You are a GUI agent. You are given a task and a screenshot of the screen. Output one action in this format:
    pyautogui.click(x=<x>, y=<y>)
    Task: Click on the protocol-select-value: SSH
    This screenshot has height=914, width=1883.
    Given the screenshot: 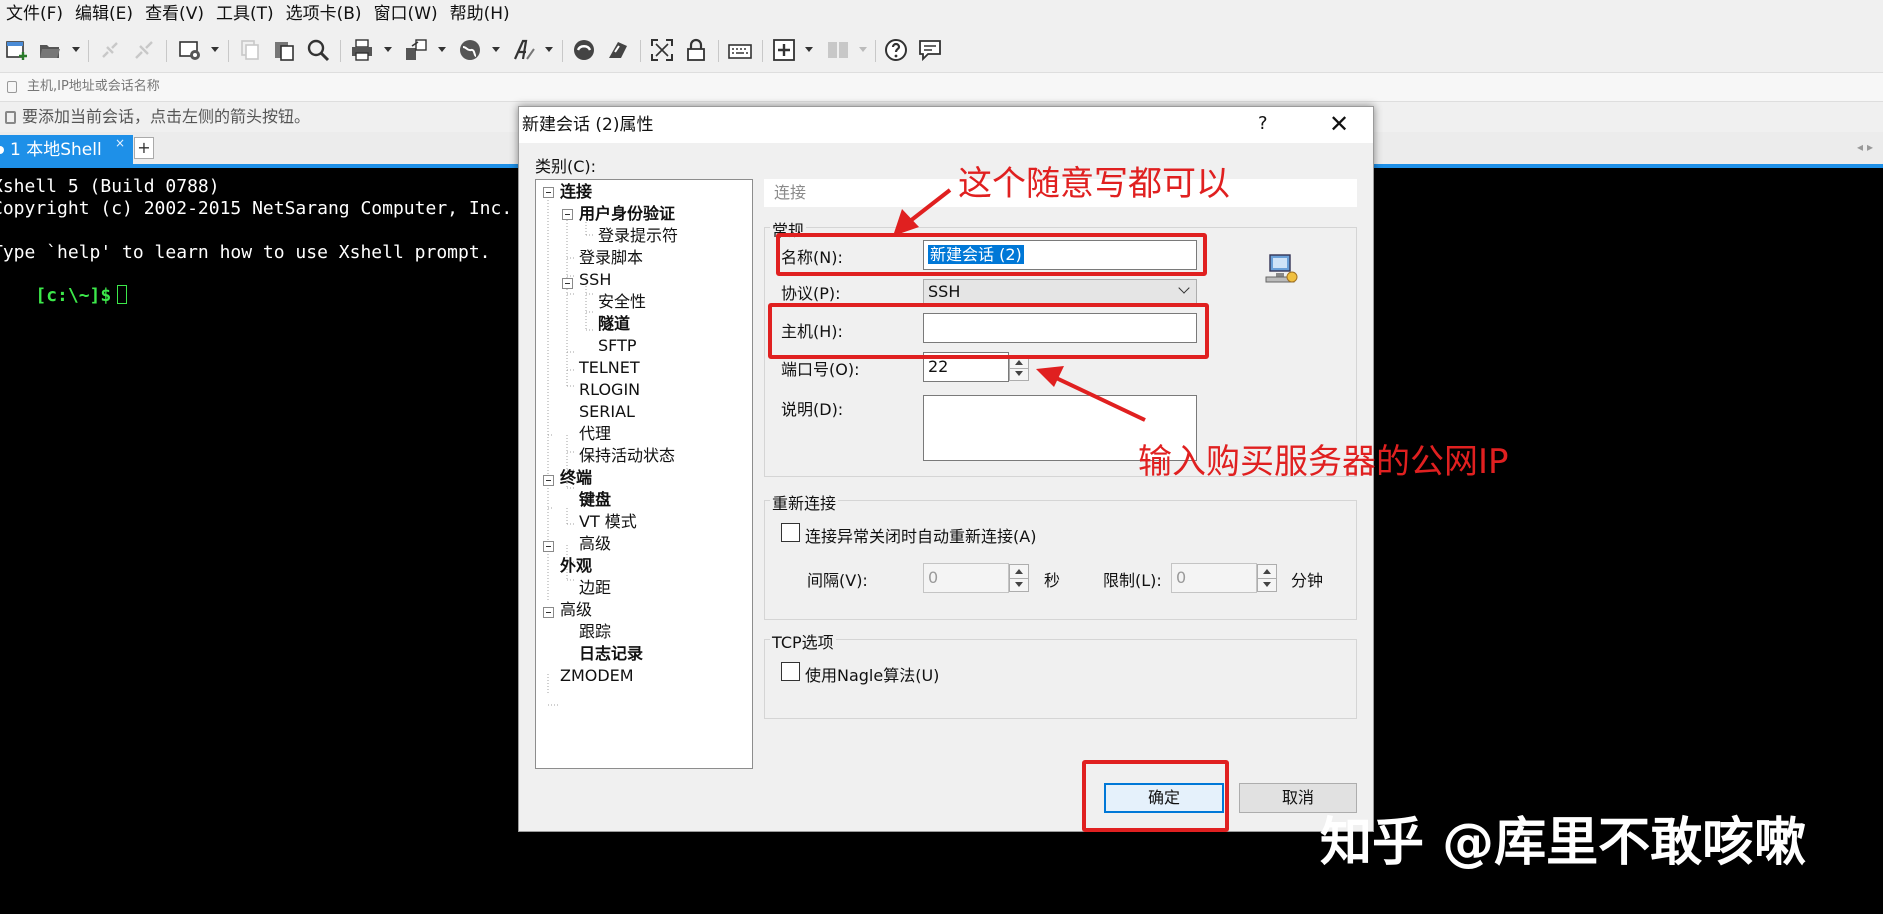 What is the action you would take?
    pyautogui.click(x=944, y=291)
    